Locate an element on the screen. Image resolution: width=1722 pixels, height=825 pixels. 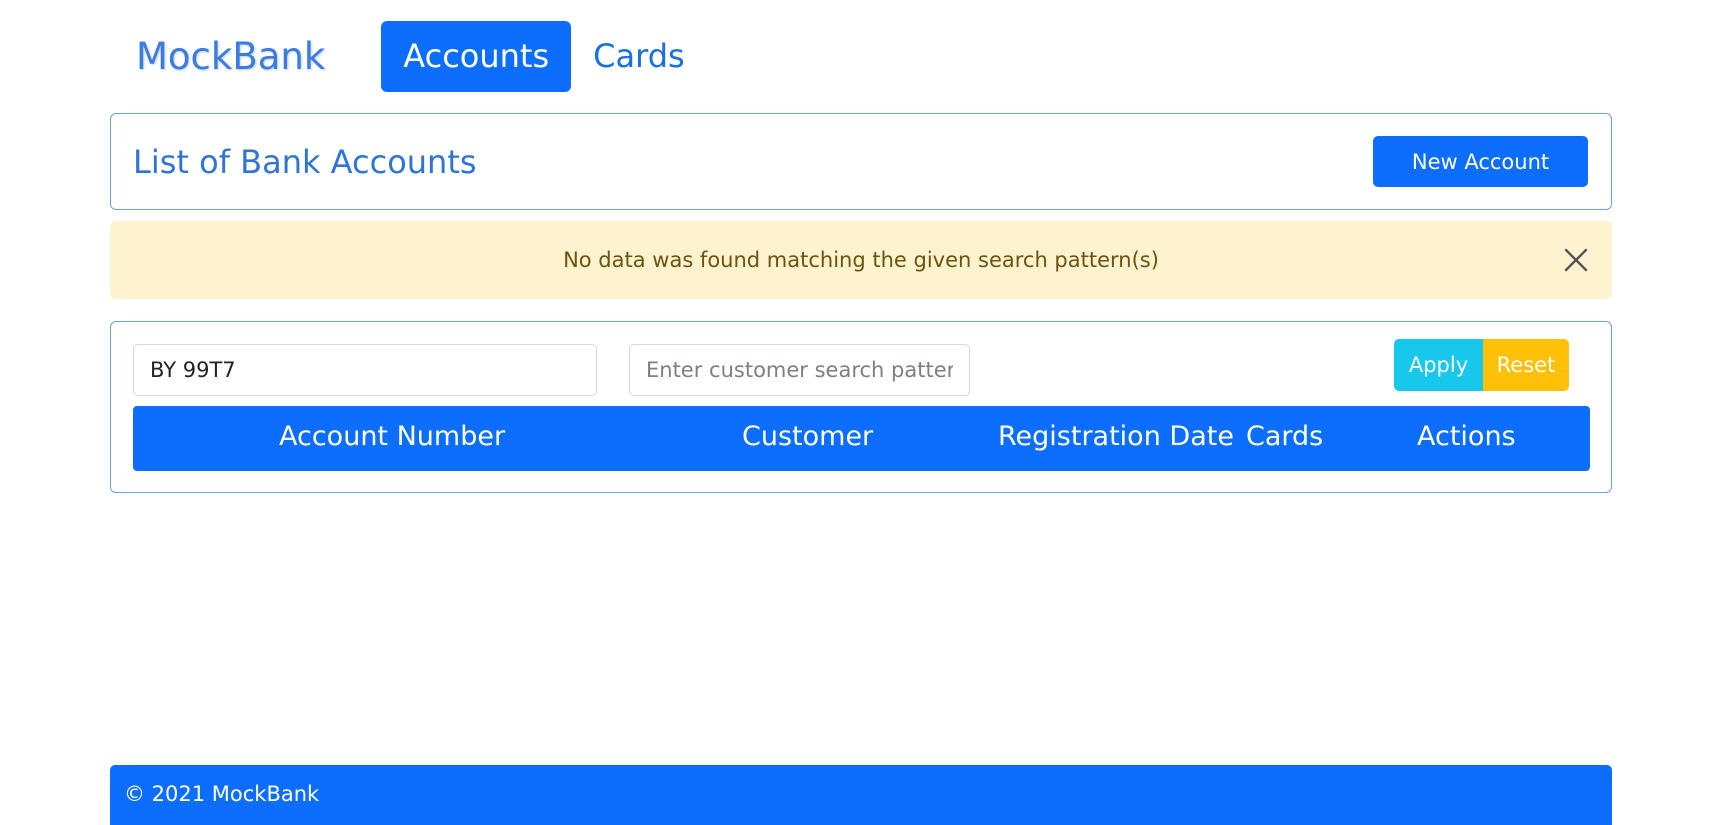
column-header-registration-date: Registration Date is located at coordinates (1116, 436).